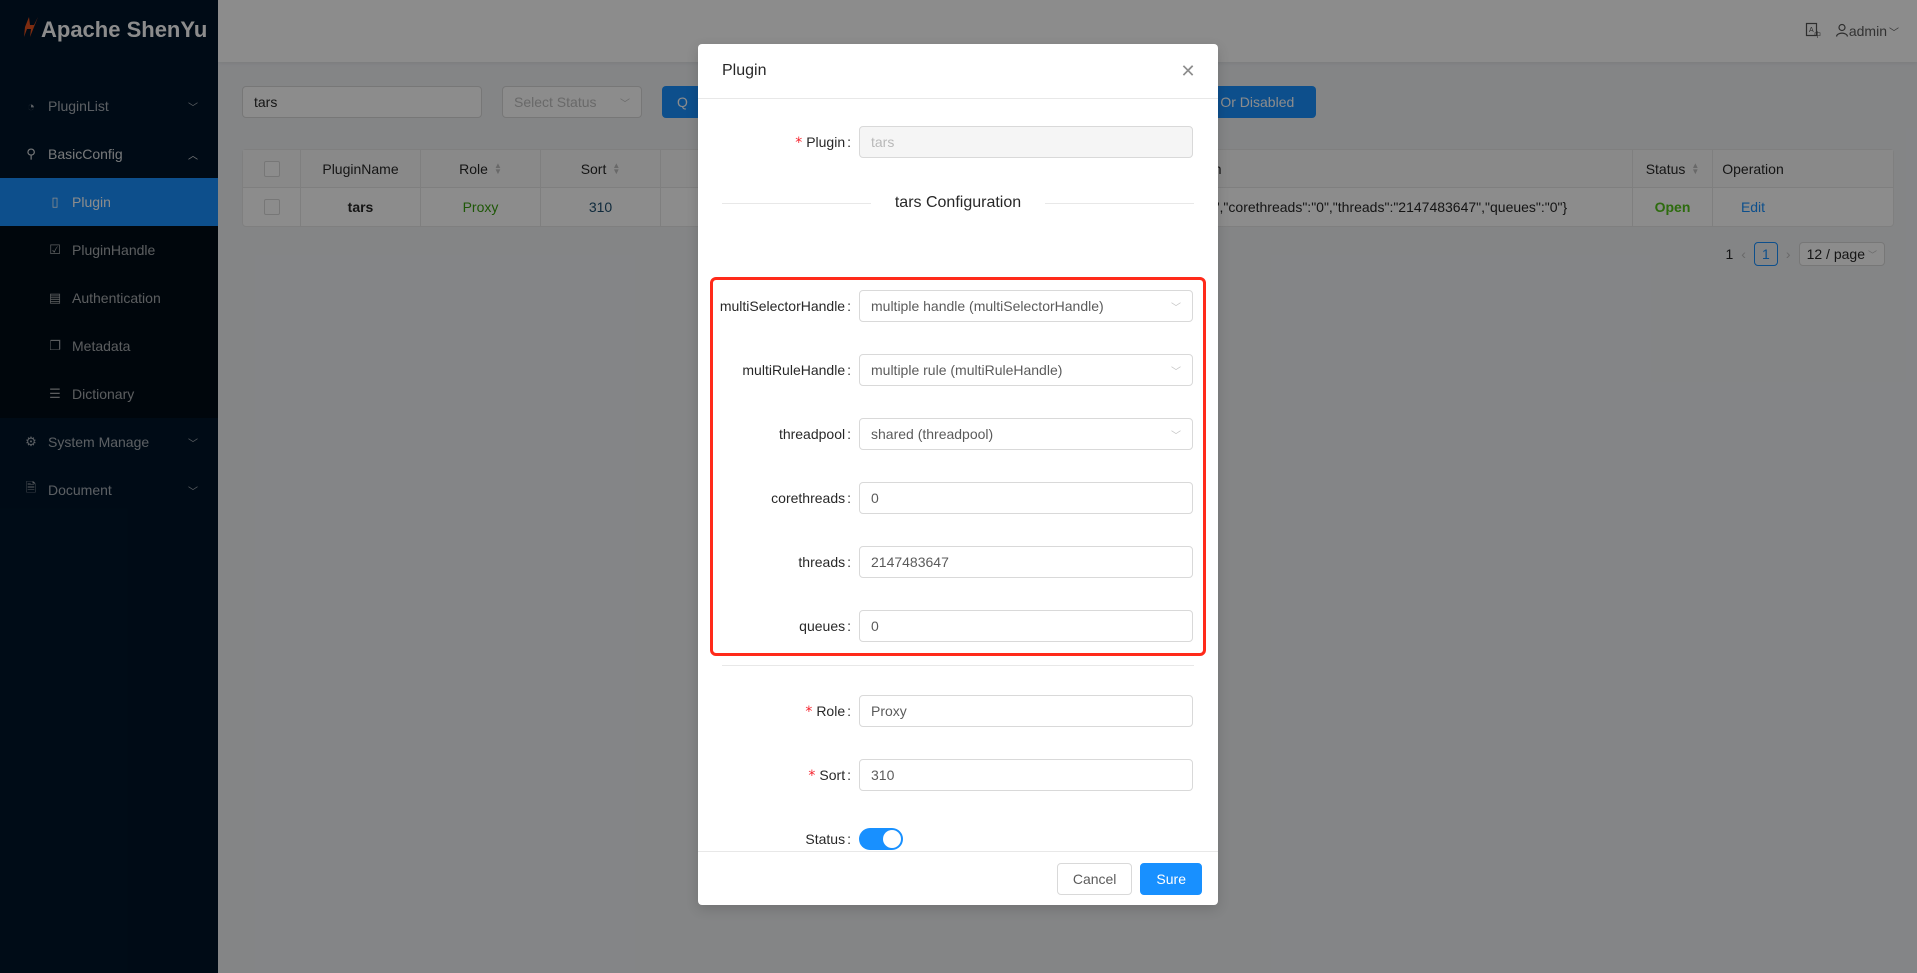  I want to click on highlight-box, so click(958, 466).